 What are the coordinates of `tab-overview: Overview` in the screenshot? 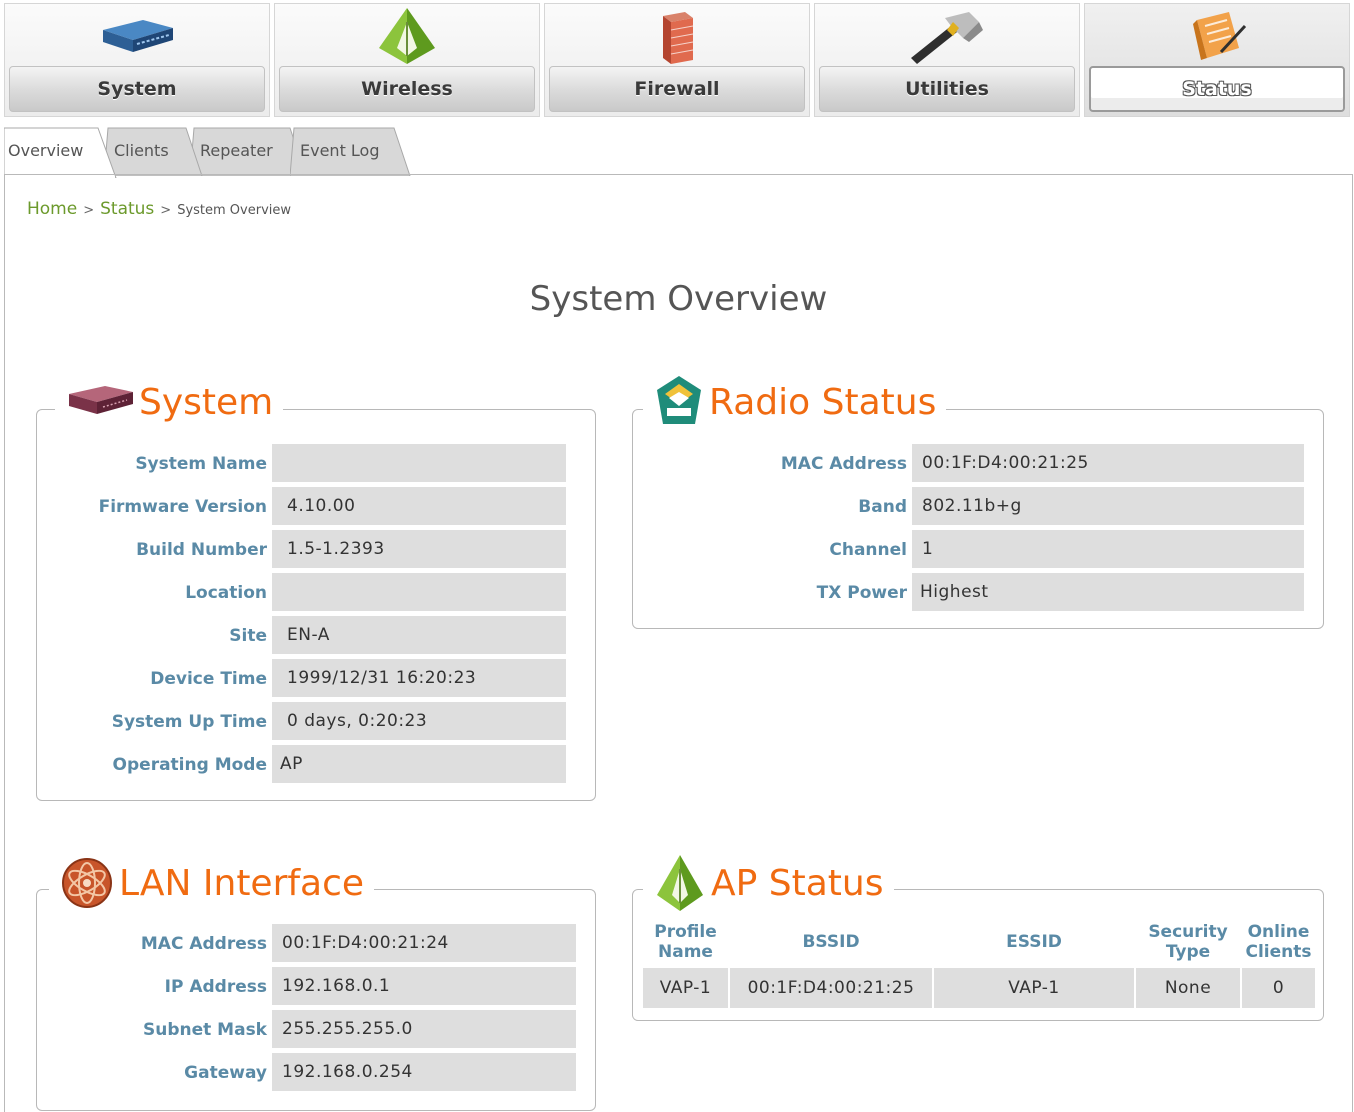 It's located at (63, 152).